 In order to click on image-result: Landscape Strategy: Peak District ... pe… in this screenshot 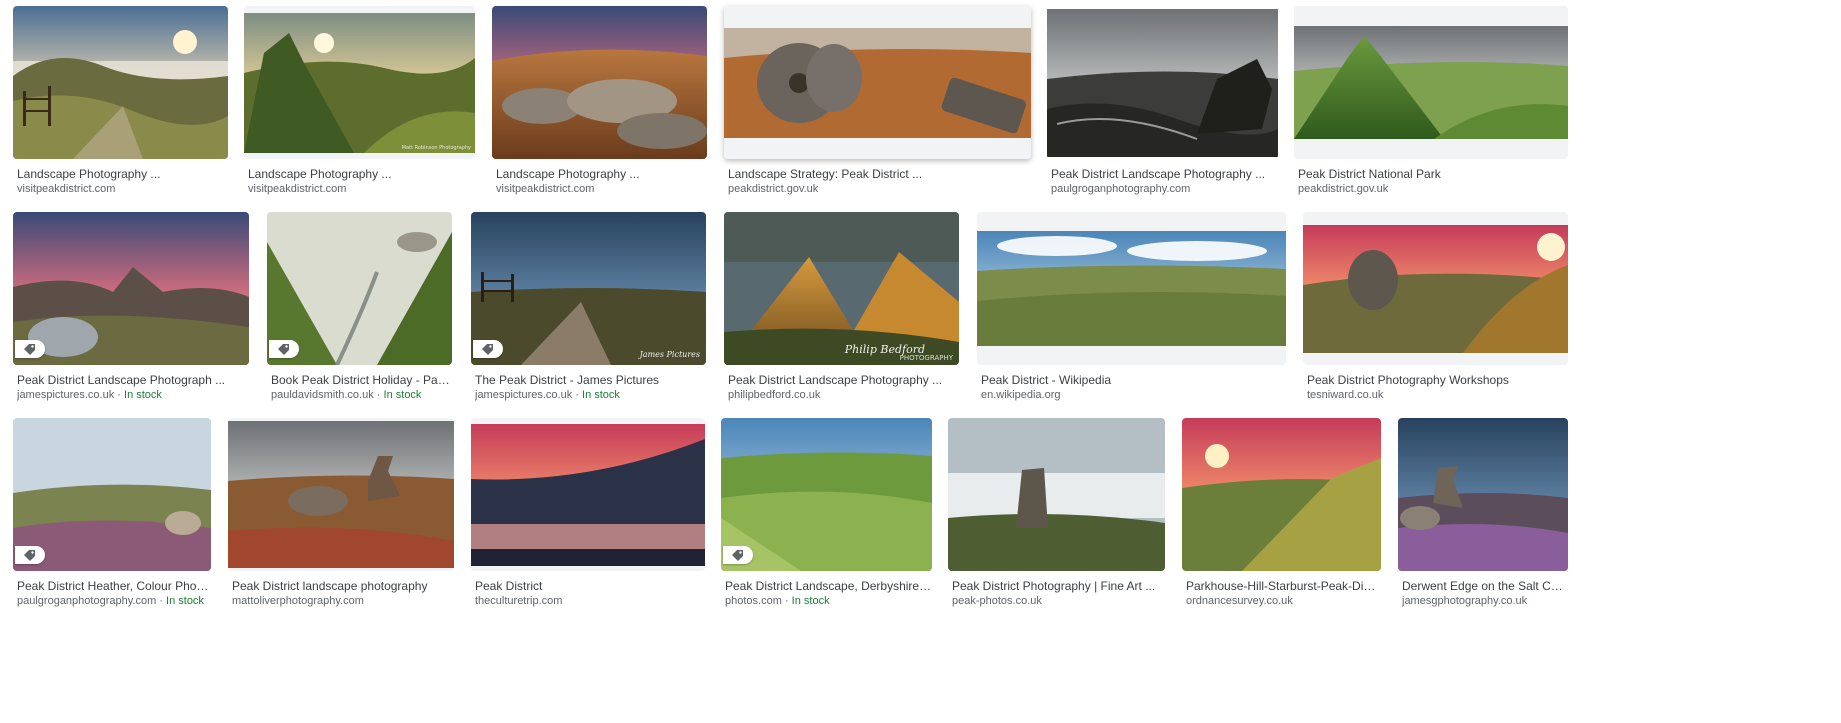, I will do `click(877, 101)`.